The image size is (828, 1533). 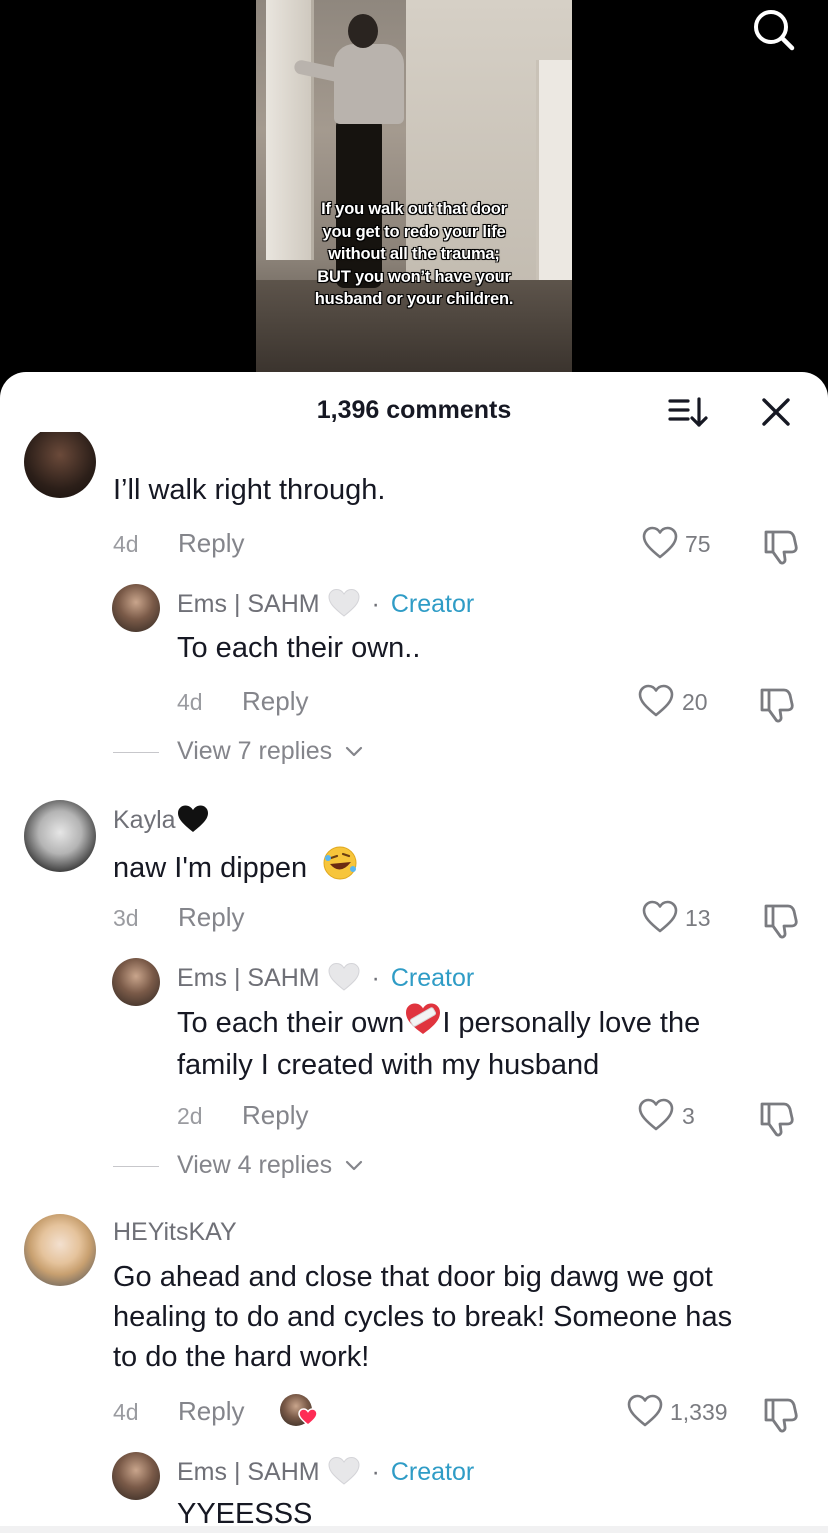 I want to click on sort-icon, so click(x=688, y=412).